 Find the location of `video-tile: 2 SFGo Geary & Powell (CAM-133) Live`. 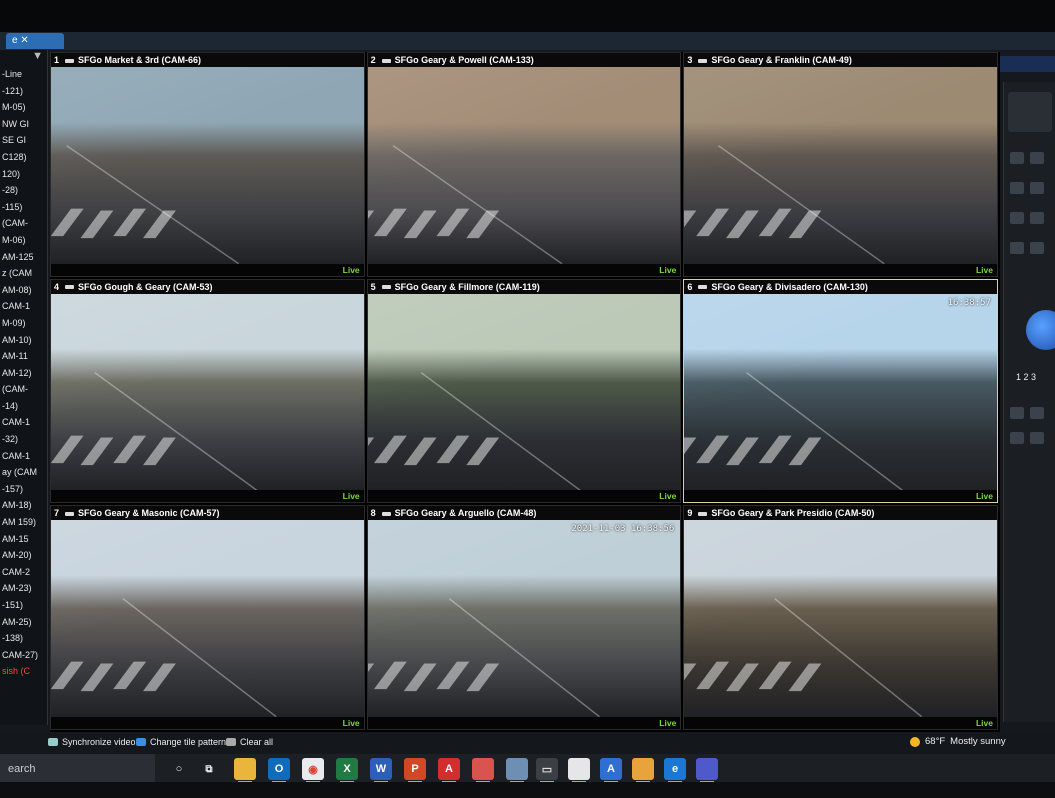

video-tile: 2 SFGo Geary & Powell (CAM-133) Live is located at coordinates (524, 164).